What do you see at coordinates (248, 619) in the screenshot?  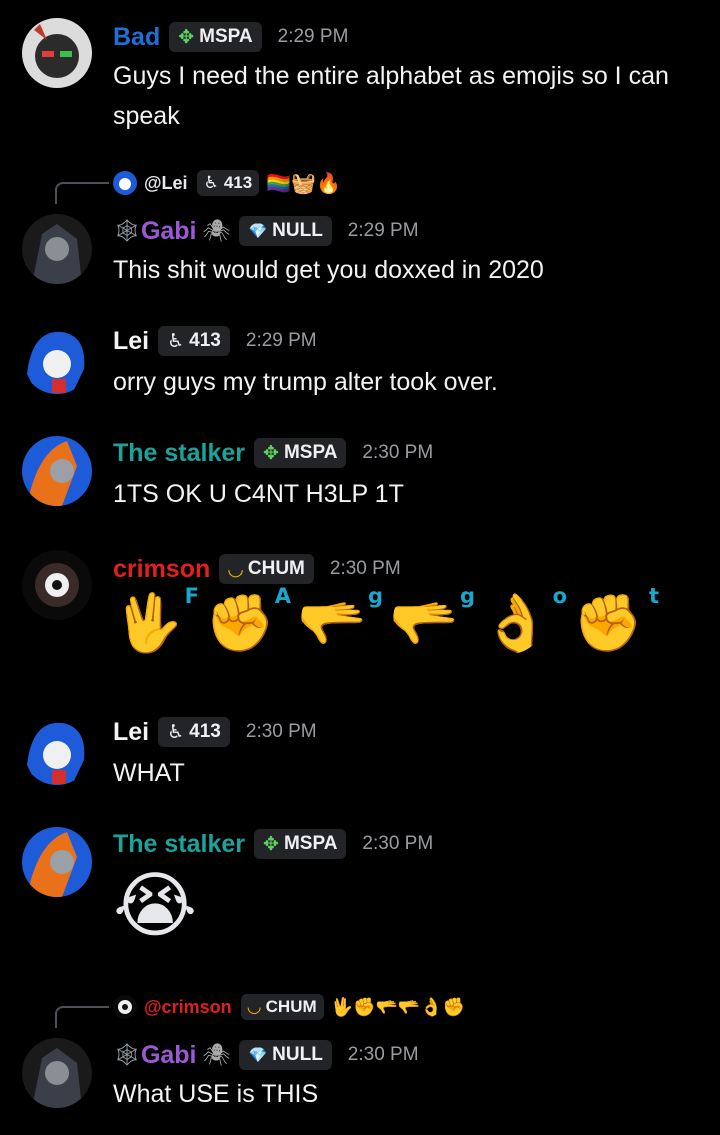 I see `sign-a: ✊ A` at bounding box center [248, 619].